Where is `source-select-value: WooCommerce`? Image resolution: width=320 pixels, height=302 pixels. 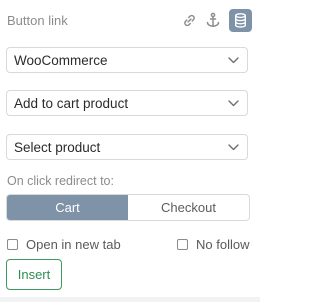 source-select-value: WooCommerce is located at coordinates (61, 60).